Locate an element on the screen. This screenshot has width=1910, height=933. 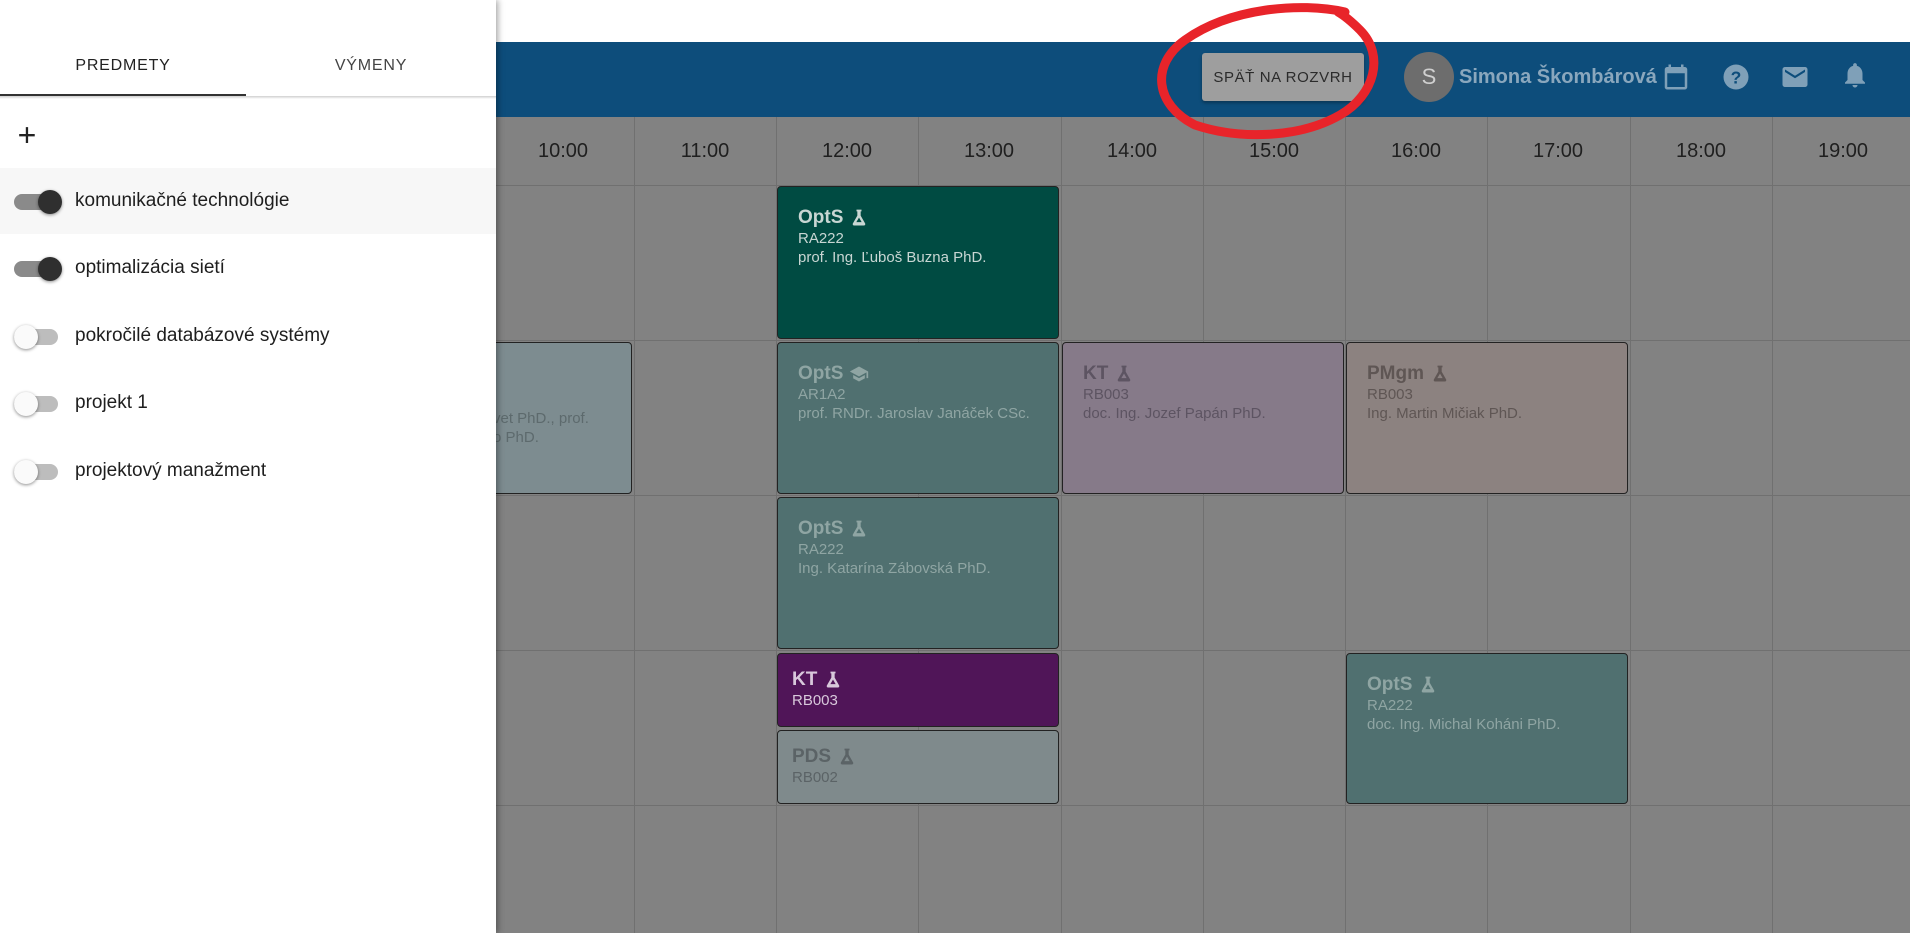
hour-label: 18:00 is located at coordinates (1701, 151).